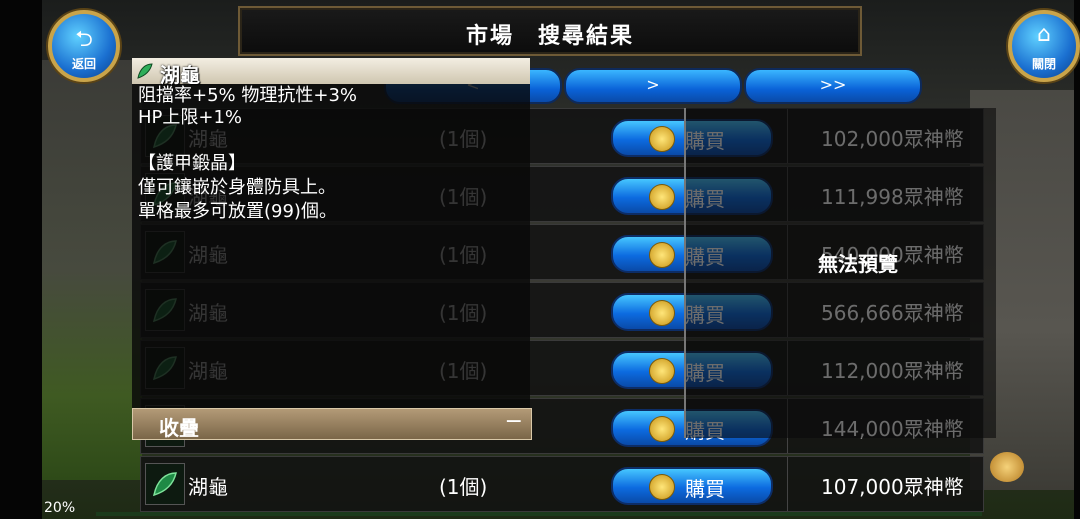  What do you see at coordinates (549, 36) in the screenshot?
I see `page-title: 市場 搜尋結果` at bounding box center [549, 36].